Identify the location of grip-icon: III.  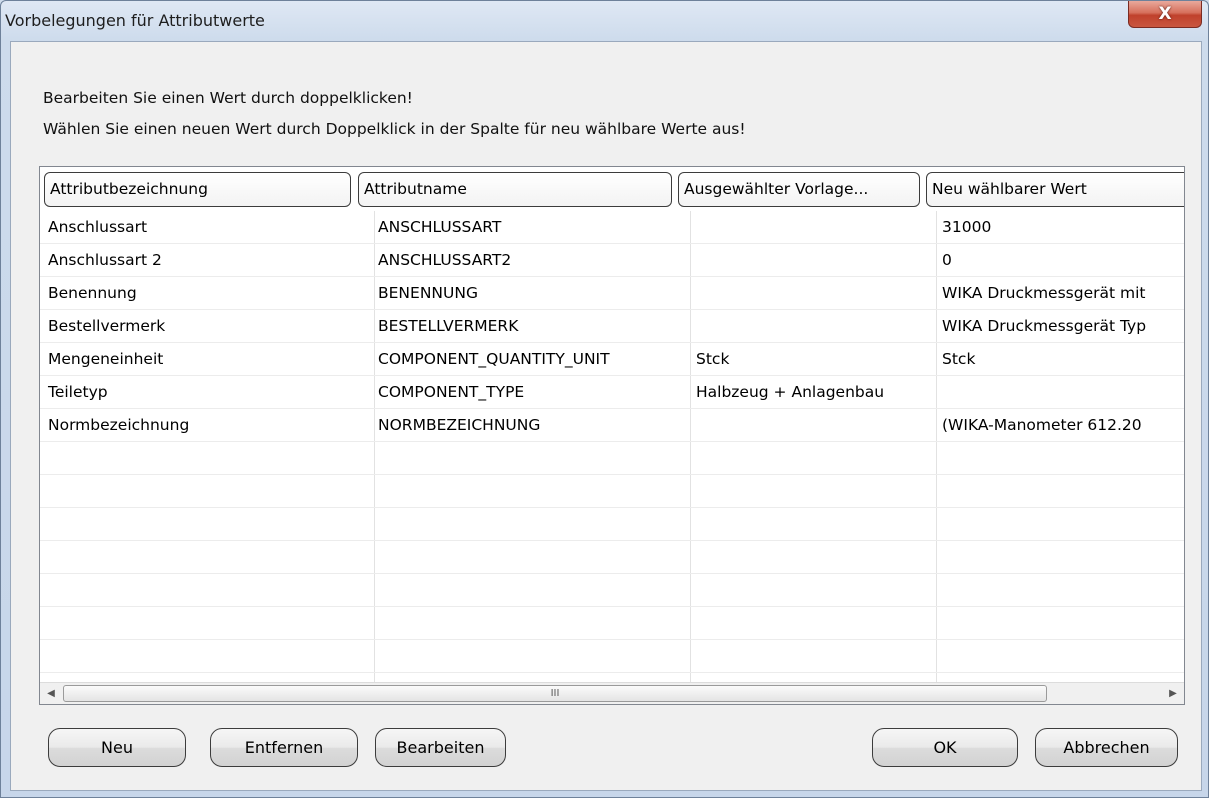
(555, 693).